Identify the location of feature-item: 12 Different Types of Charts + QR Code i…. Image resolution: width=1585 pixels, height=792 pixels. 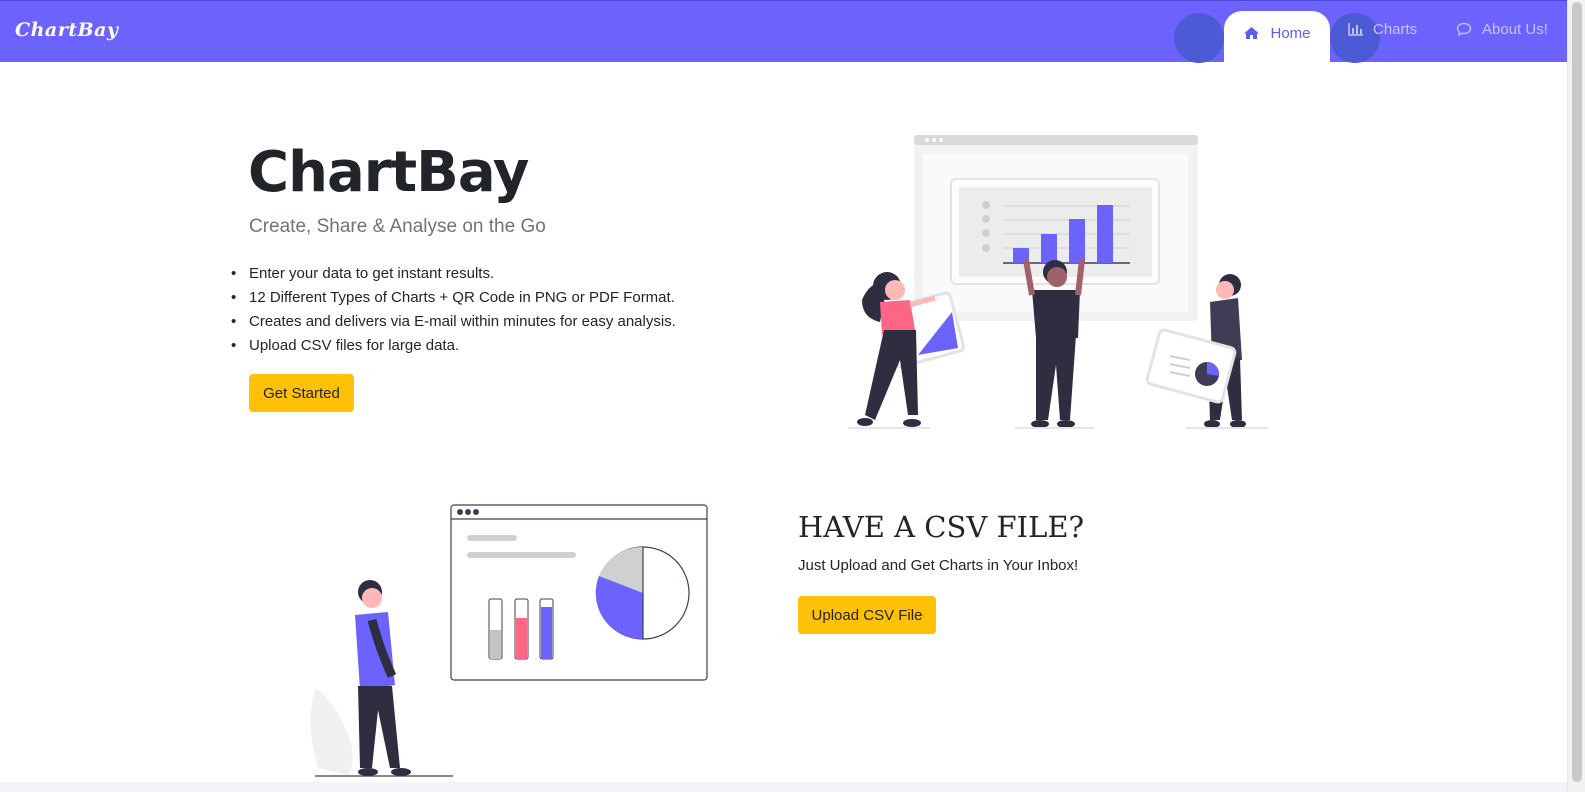
(453, 298).